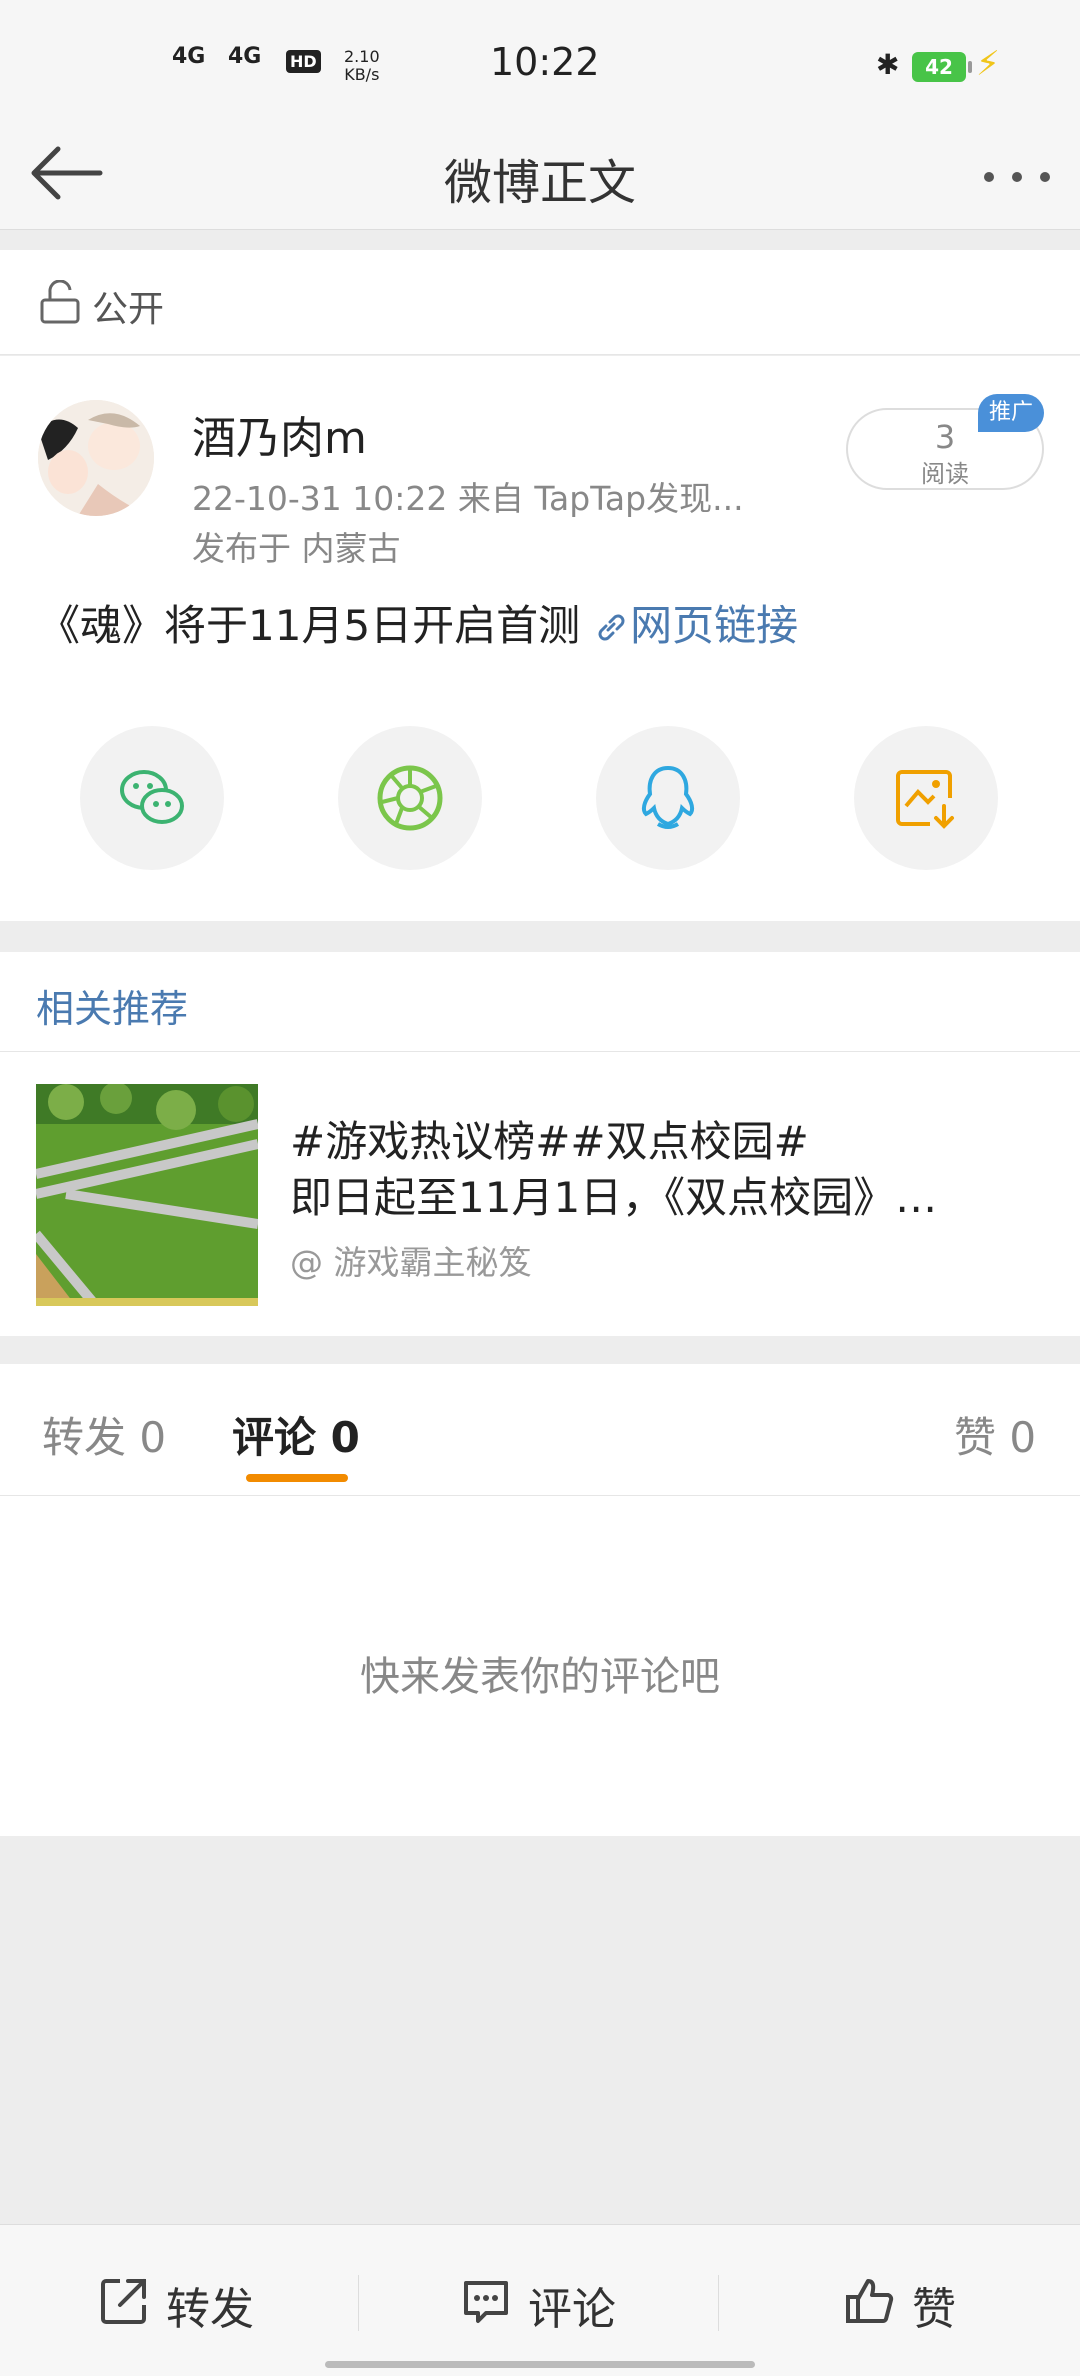 Image resolution: width=1080 pixels, height=2376 pixels. What do you see at coordinates (486, 2302) in the screenshot?
I see `comment-icon` at bounding box center [486, 2302].